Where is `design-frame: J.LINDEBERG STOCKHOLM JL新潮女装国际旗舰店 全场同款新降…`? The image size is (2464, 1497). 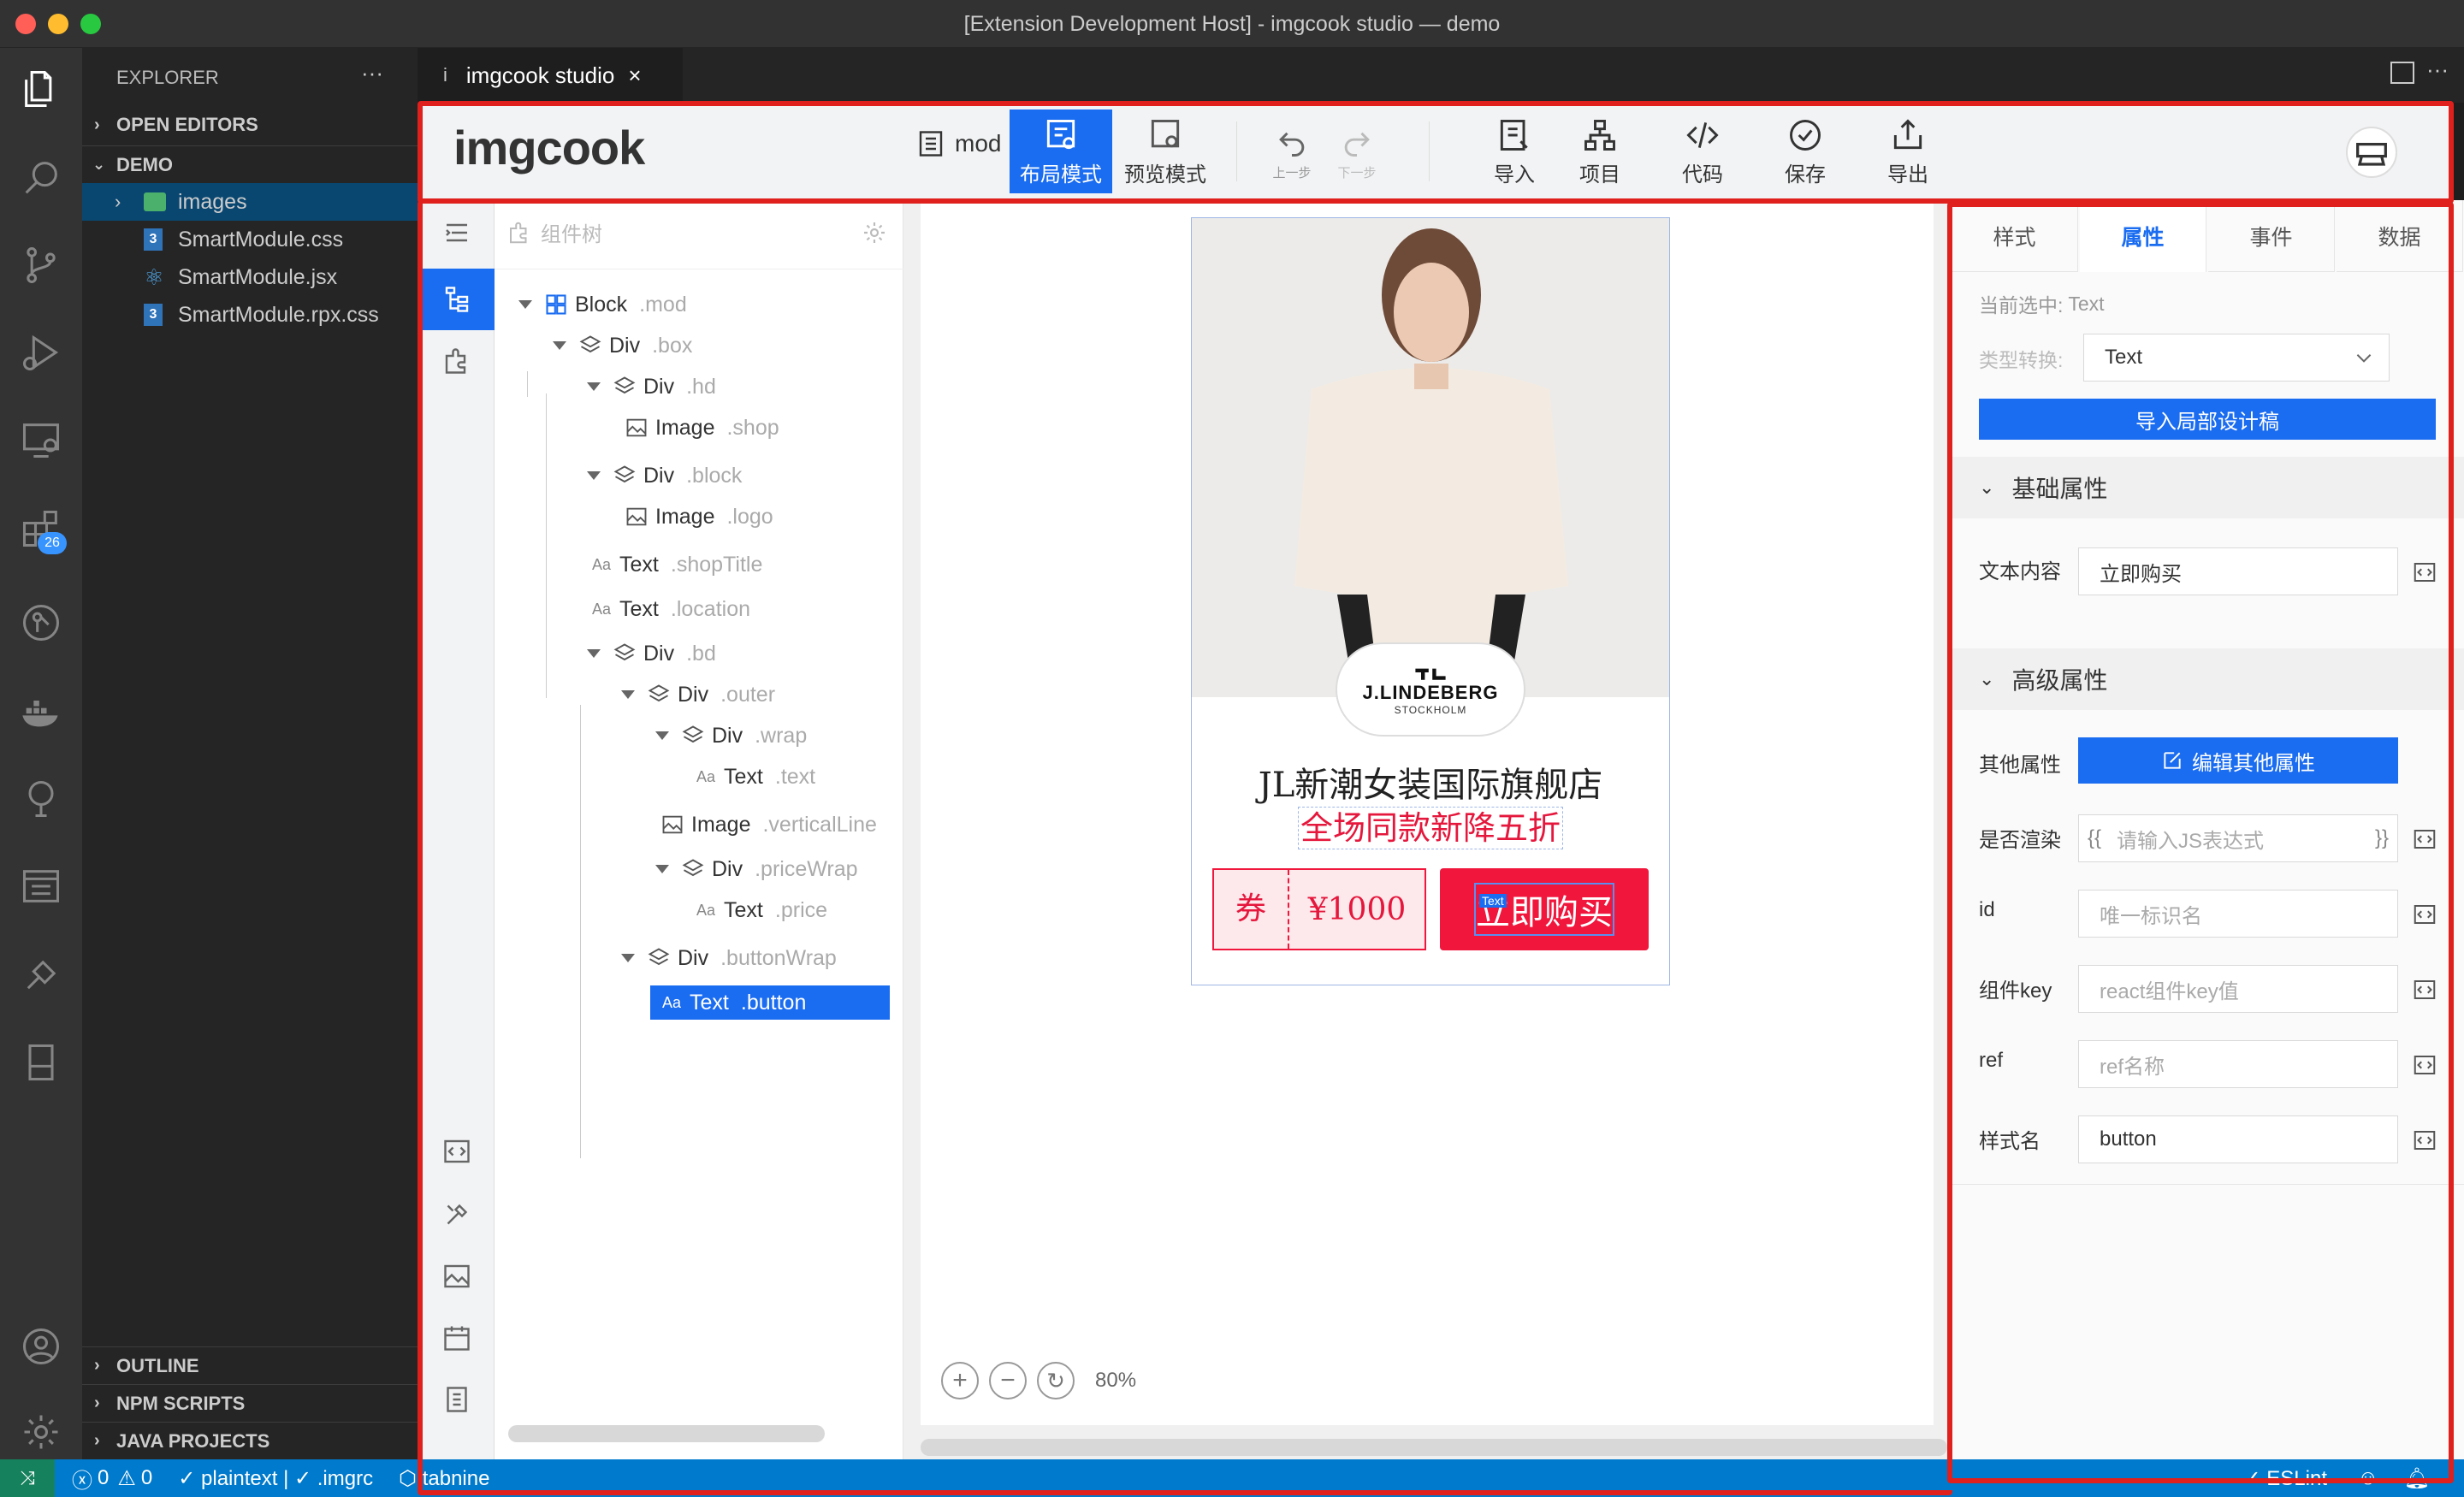 design-frame: J.LINDEBERG STOCKHOLM JL新潮女装国际旗舰店 全场同款新降… is located at coordinates (1430, 601).